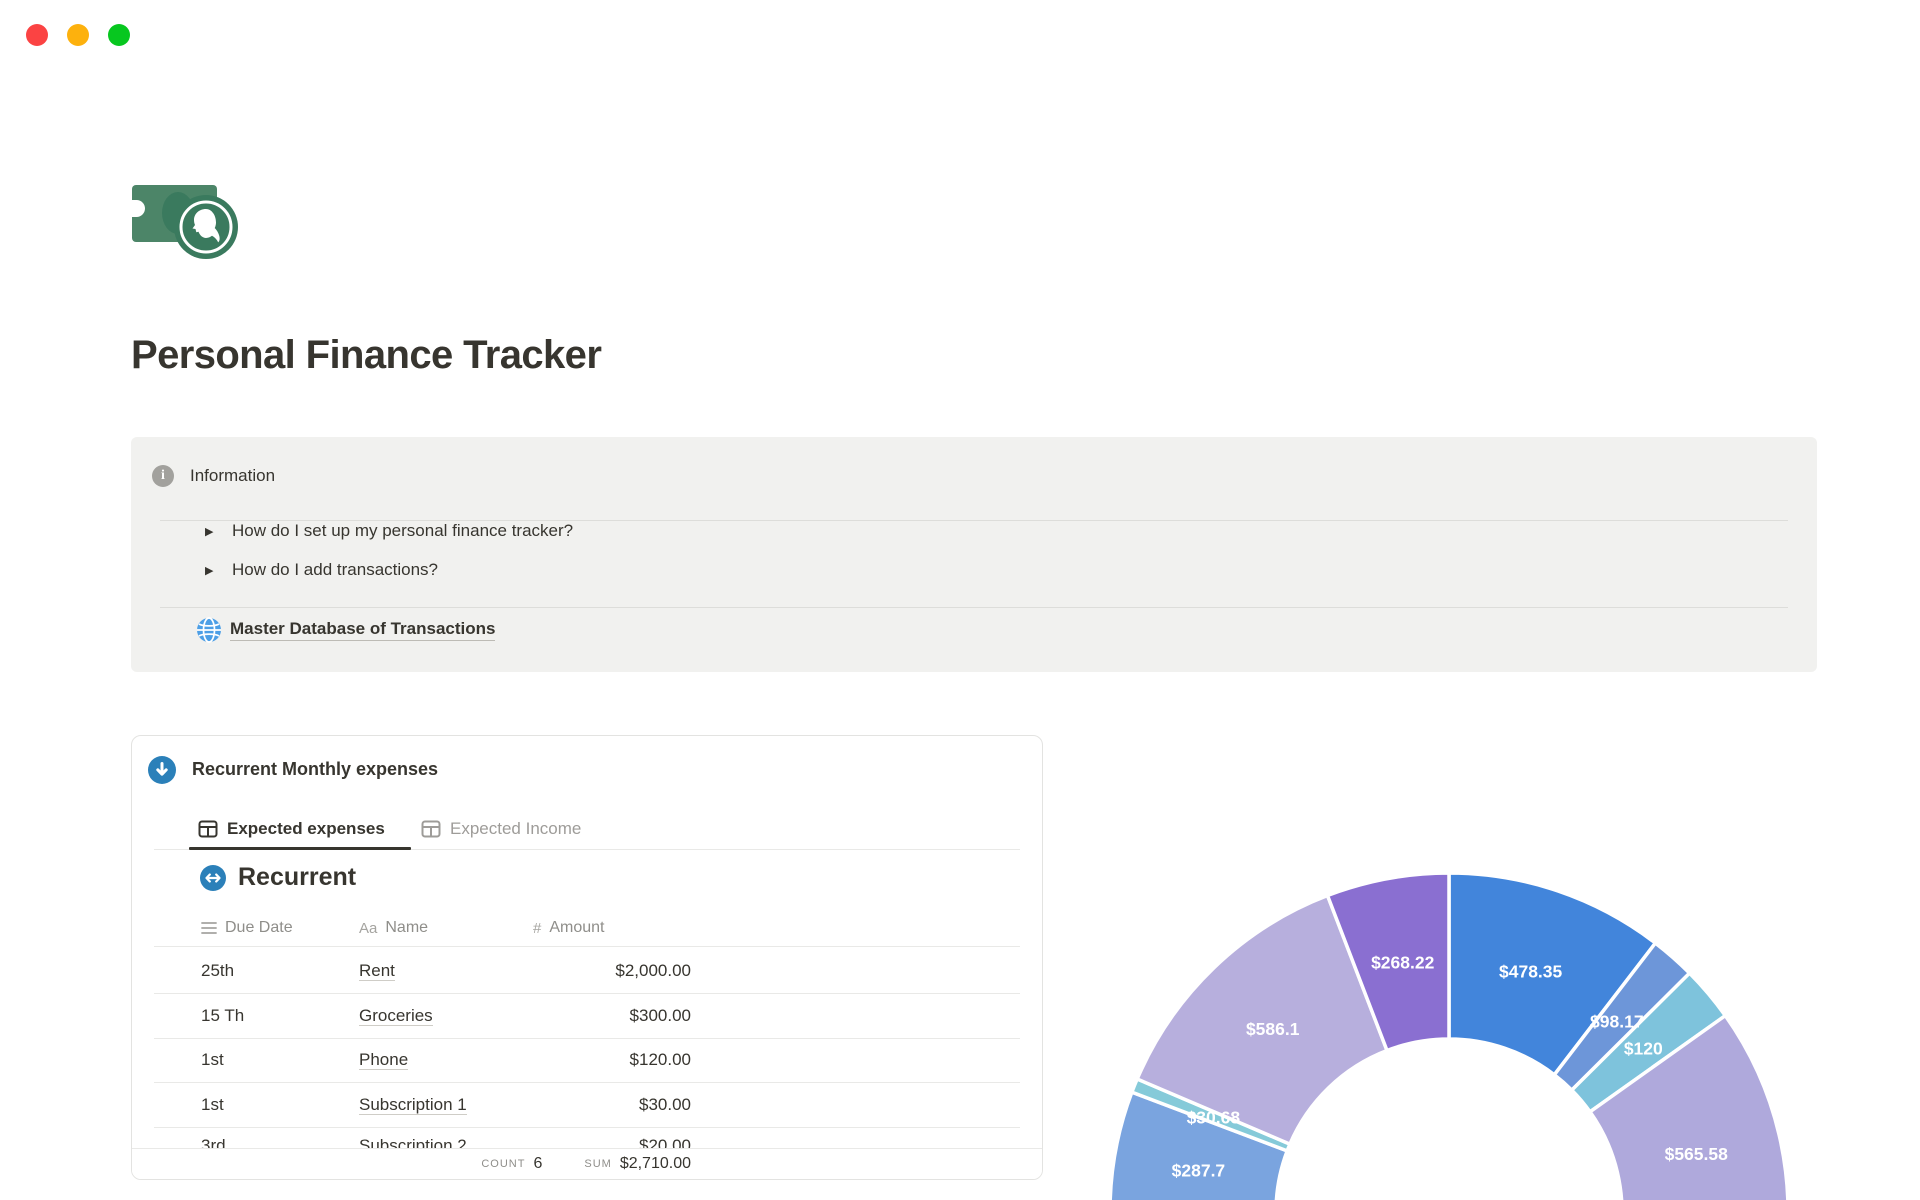 The image size is (1920, 1200). What do you see at coordinates (259, 927) in the screenshot?
I see `column-label: Due Date` at bounding box center [259, 927].